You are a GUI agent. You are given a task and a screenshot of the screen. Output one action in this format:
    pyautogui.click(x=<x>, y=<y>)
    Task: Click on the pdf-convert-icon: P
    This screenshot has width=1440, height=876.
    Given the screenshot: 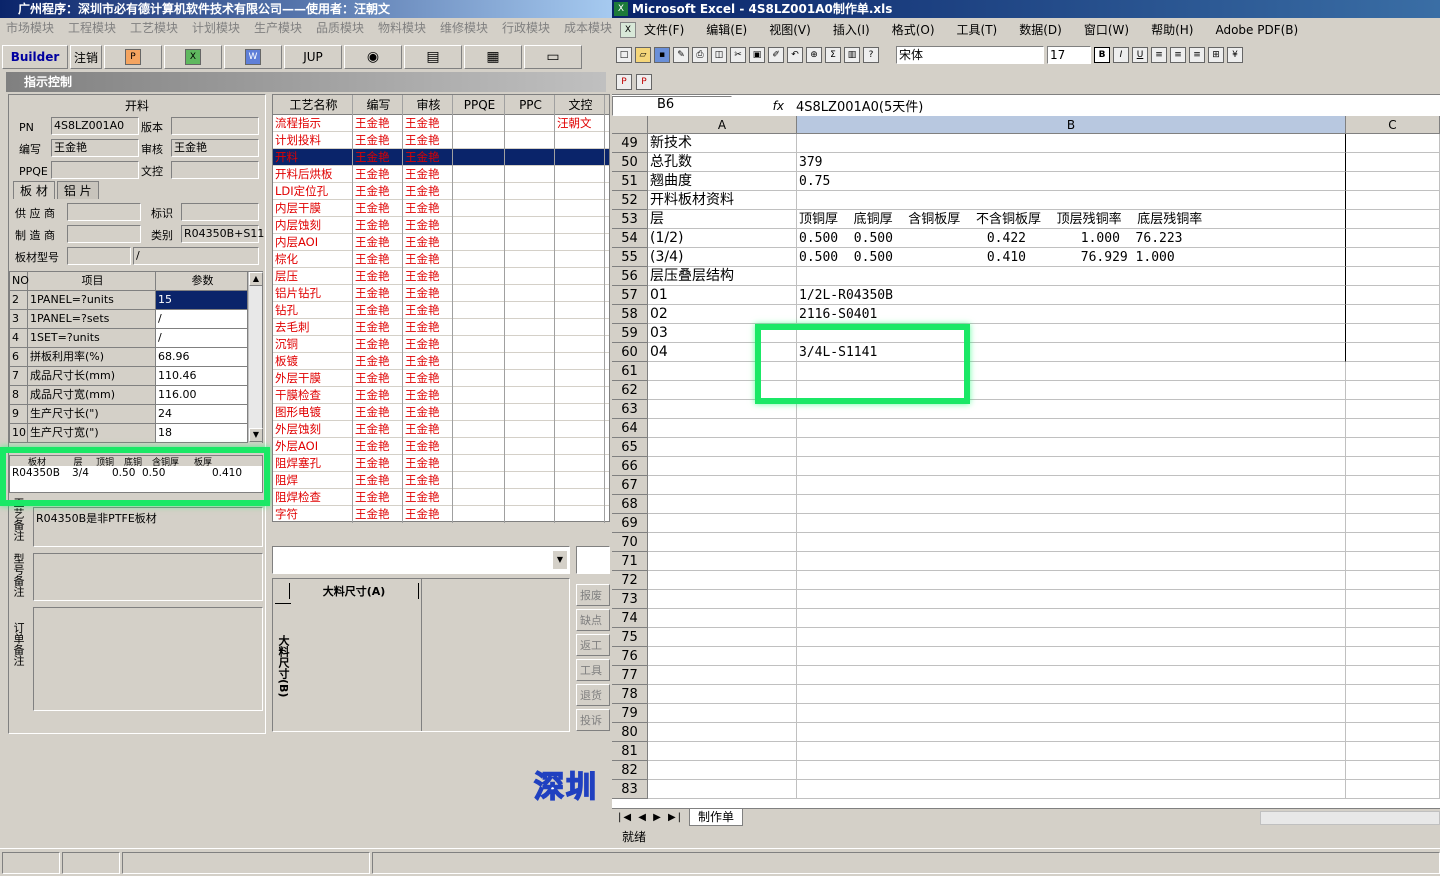 What is the action you would take?
    pyautogui.click(x=624, y=82)
    